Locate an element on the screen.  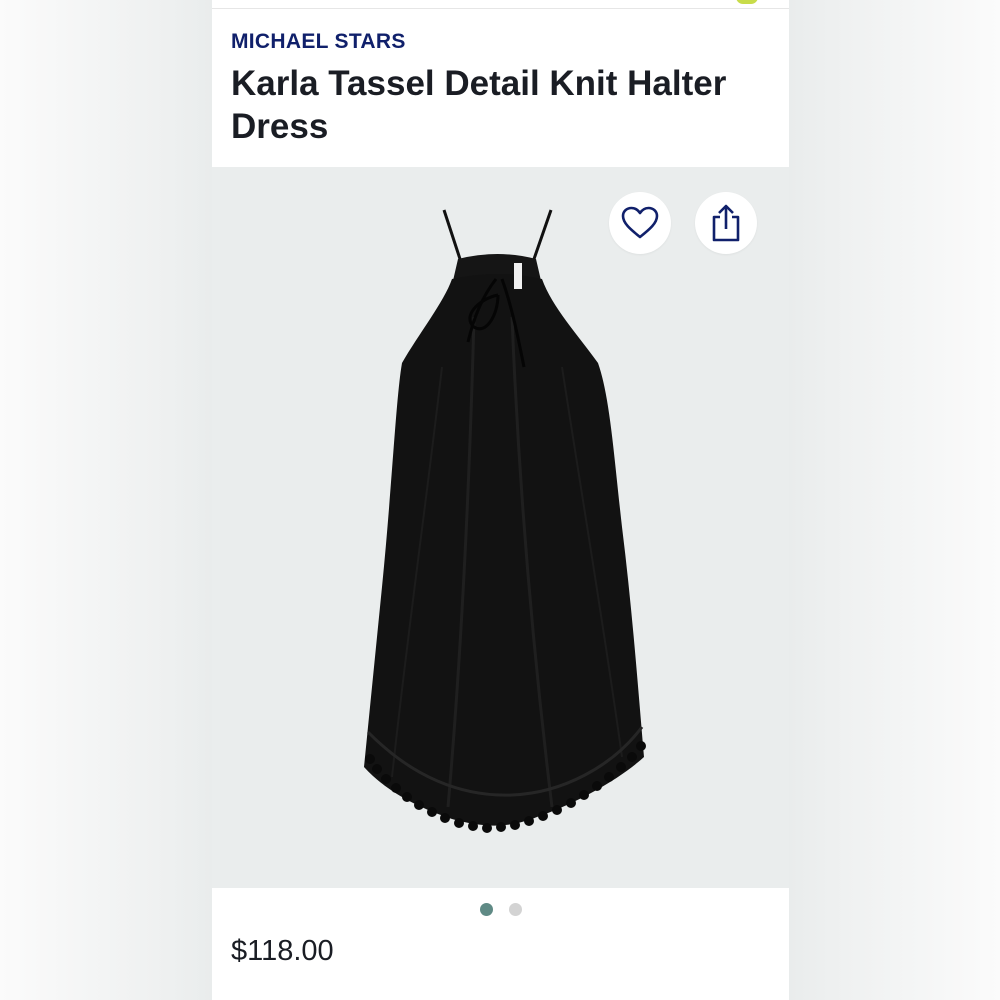
share-icon is located at coordinates (726, 223).